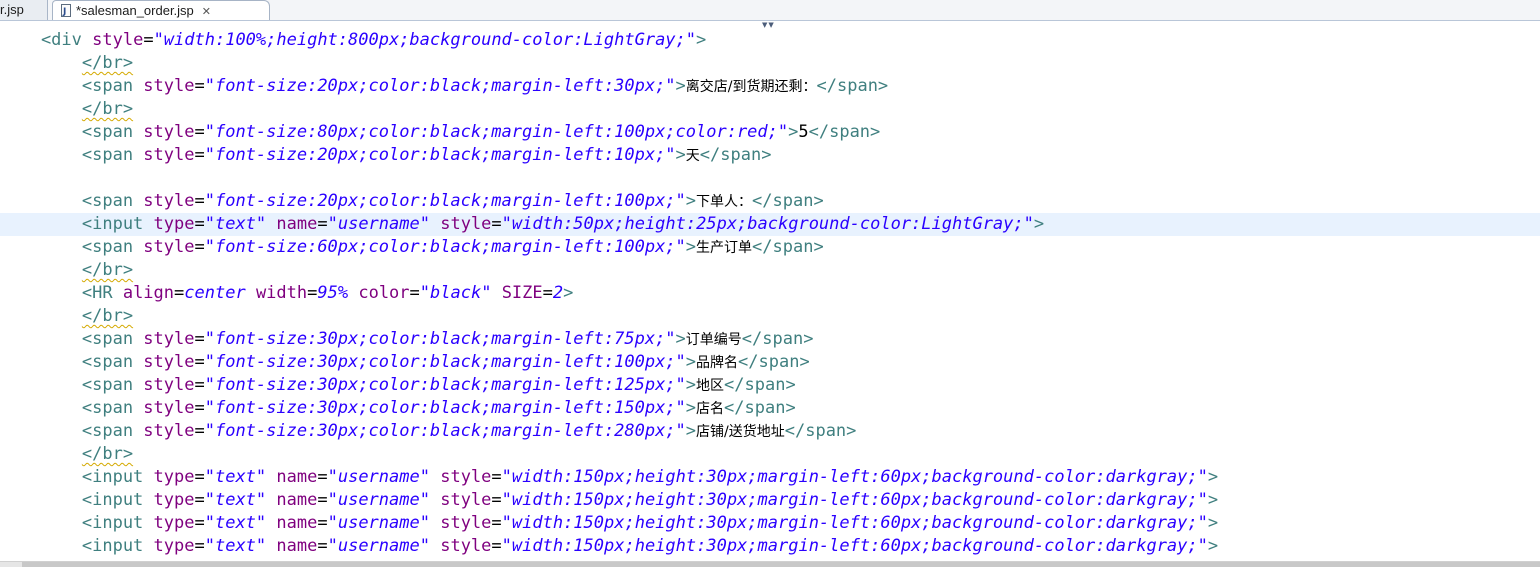  I want to click on code-token: 生产订单, so click(724, 248).